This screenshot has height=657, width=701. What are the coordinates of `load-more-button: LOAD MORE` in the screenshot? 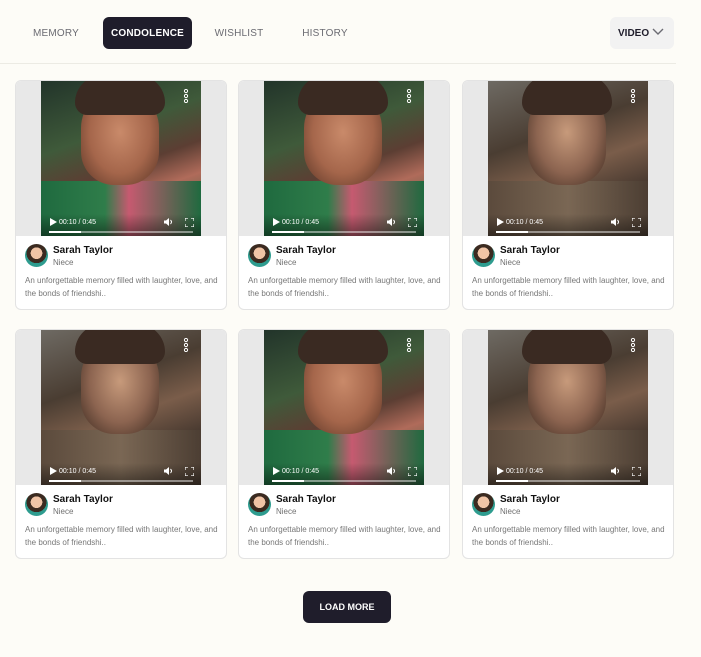 It's located at (347, 607).